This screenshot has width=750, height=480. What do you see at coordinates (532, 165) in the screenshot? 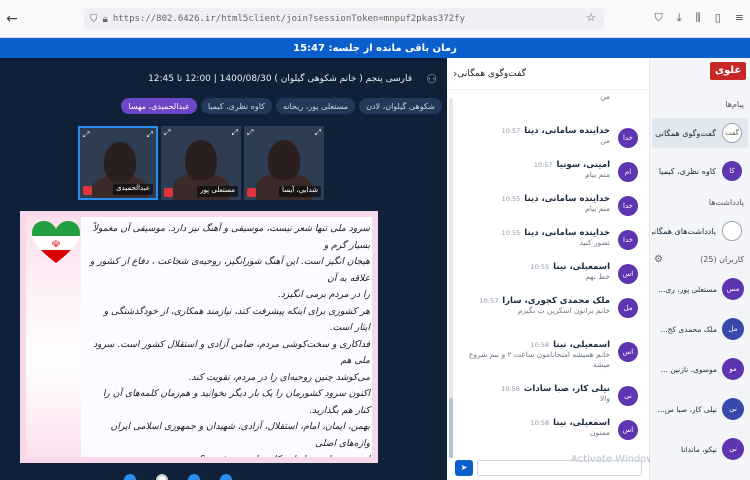
I see `message-author: امینی، سونیا10:57` at bounding box center [532, 165].